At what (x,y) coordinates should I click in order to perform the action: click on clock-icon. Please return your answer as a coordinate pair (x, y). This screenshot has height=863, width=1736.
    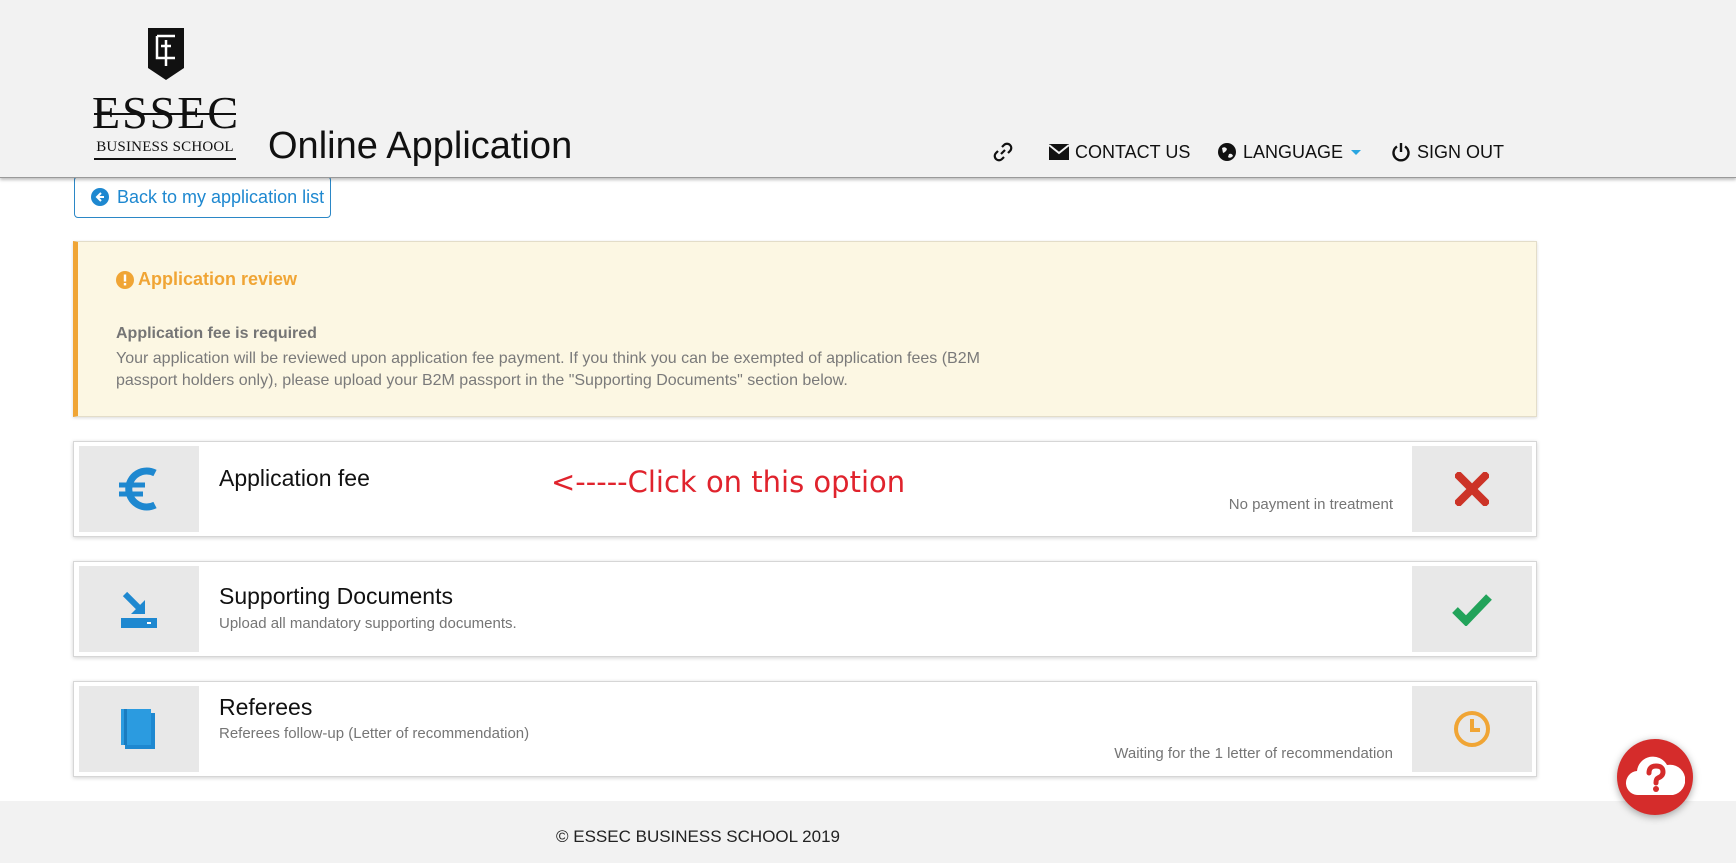
    Looking at the image, I should click on (1472, 729).